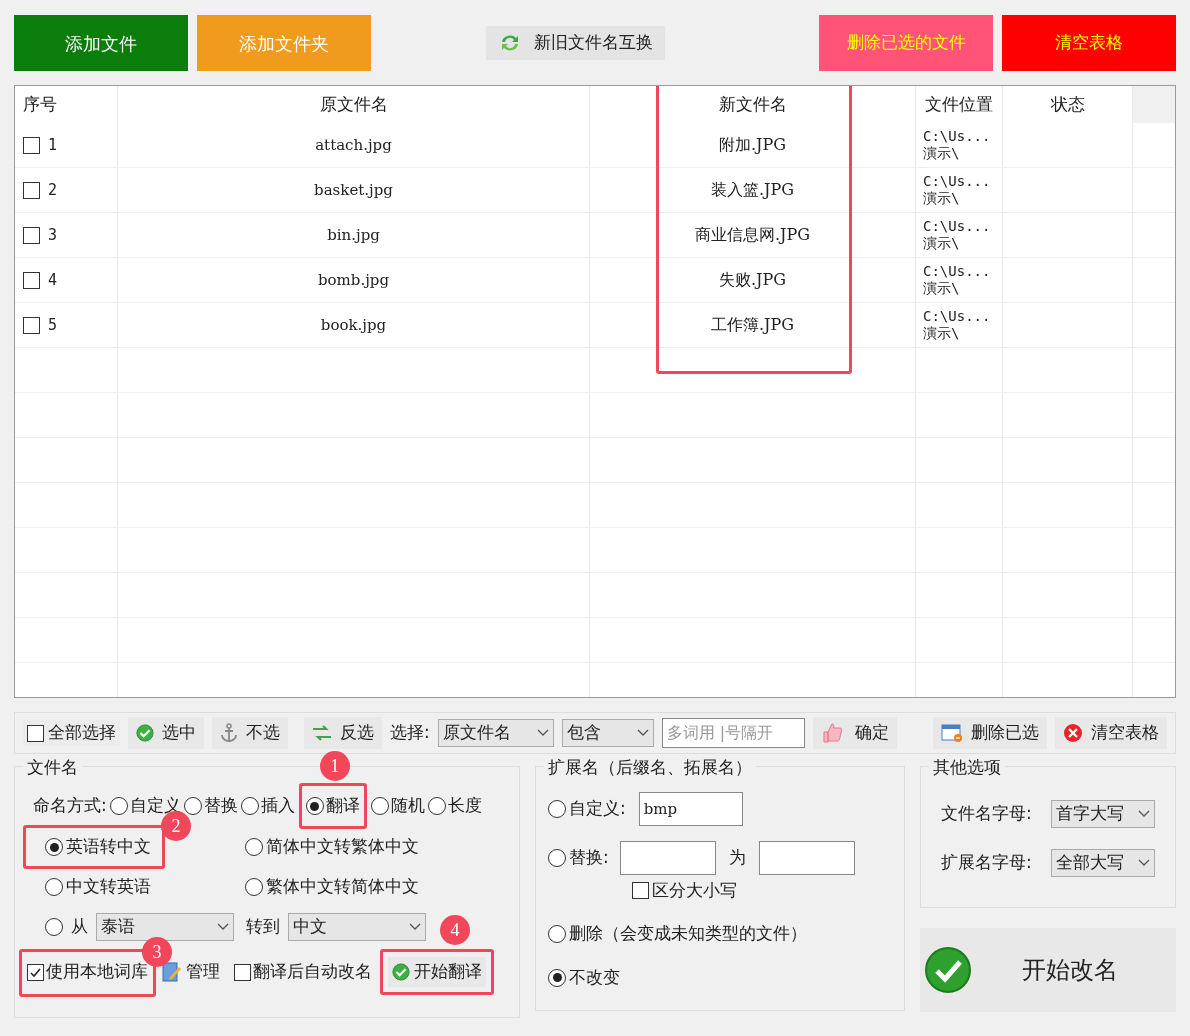 This screenshot has width=1190, height=1036. I want to click on extension-field: bmp, so click(690, 809).